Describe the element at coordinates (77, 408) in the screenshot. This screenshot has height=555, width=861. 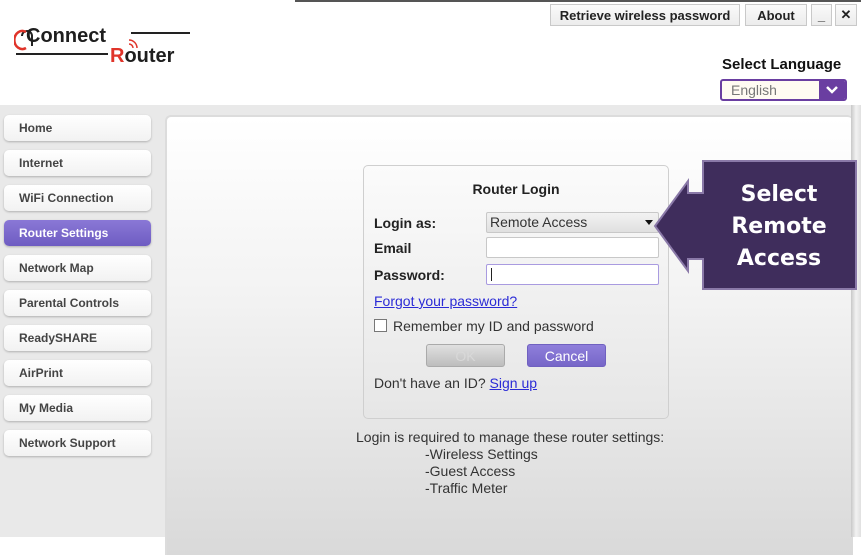
I see `sidebar-item-my-media: My Media` at that location.